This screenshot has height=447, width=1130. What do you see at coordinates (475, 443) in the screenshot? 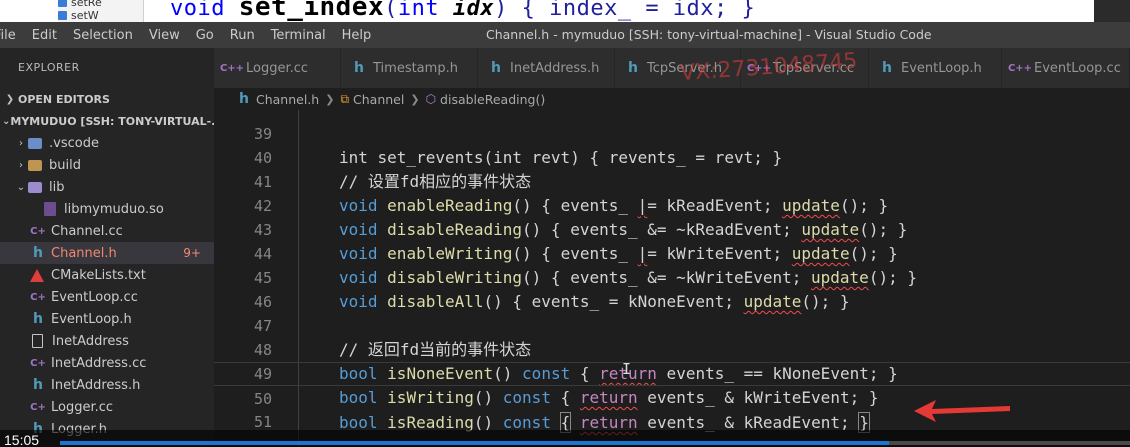
I see `progress-fill` at bounding box center [475, 443].